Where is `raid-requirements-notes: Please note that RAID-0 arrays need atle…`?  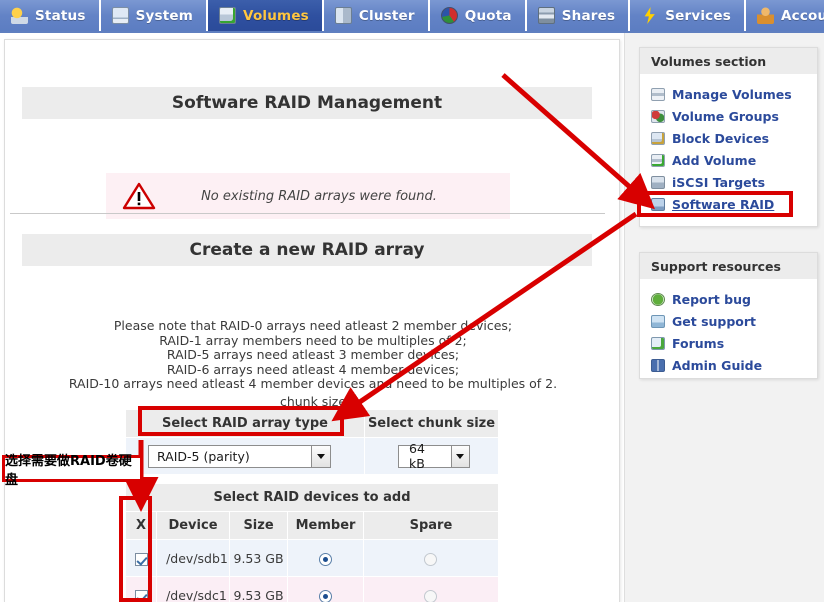 raid-requirements-notes: Please note that RAID-0 arrays need atle… is located at coordinates (313, 355).